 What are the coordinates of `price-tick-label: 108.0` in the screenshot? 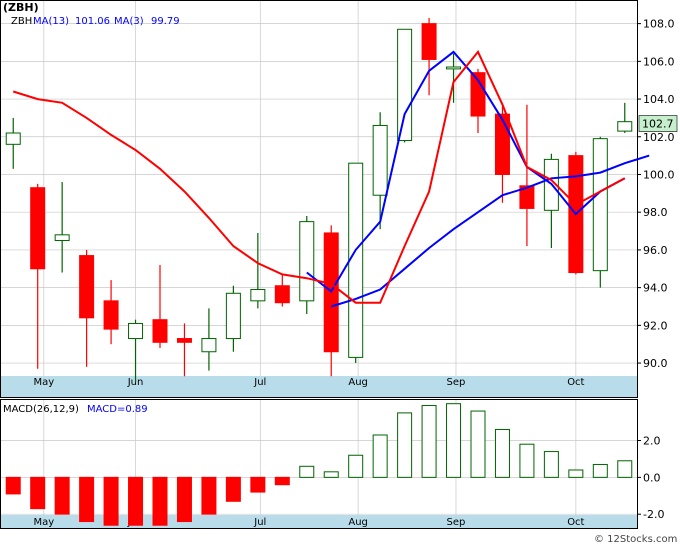 It's located at (659, 24).